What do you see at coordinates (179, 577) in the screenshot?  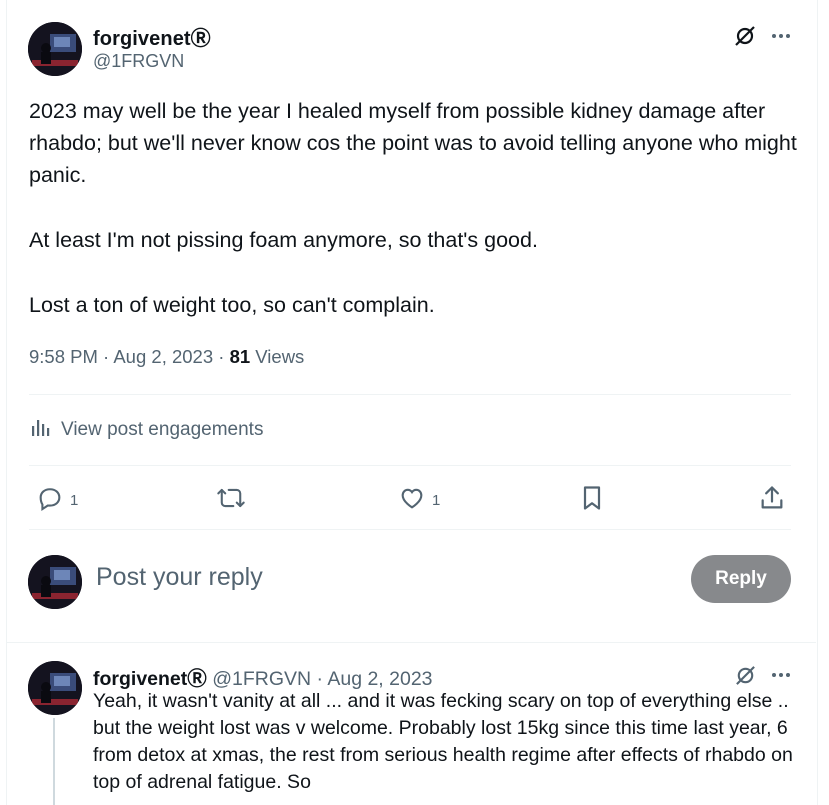 I see `reply-input: Post your reply` at bounding box center [179, 577].